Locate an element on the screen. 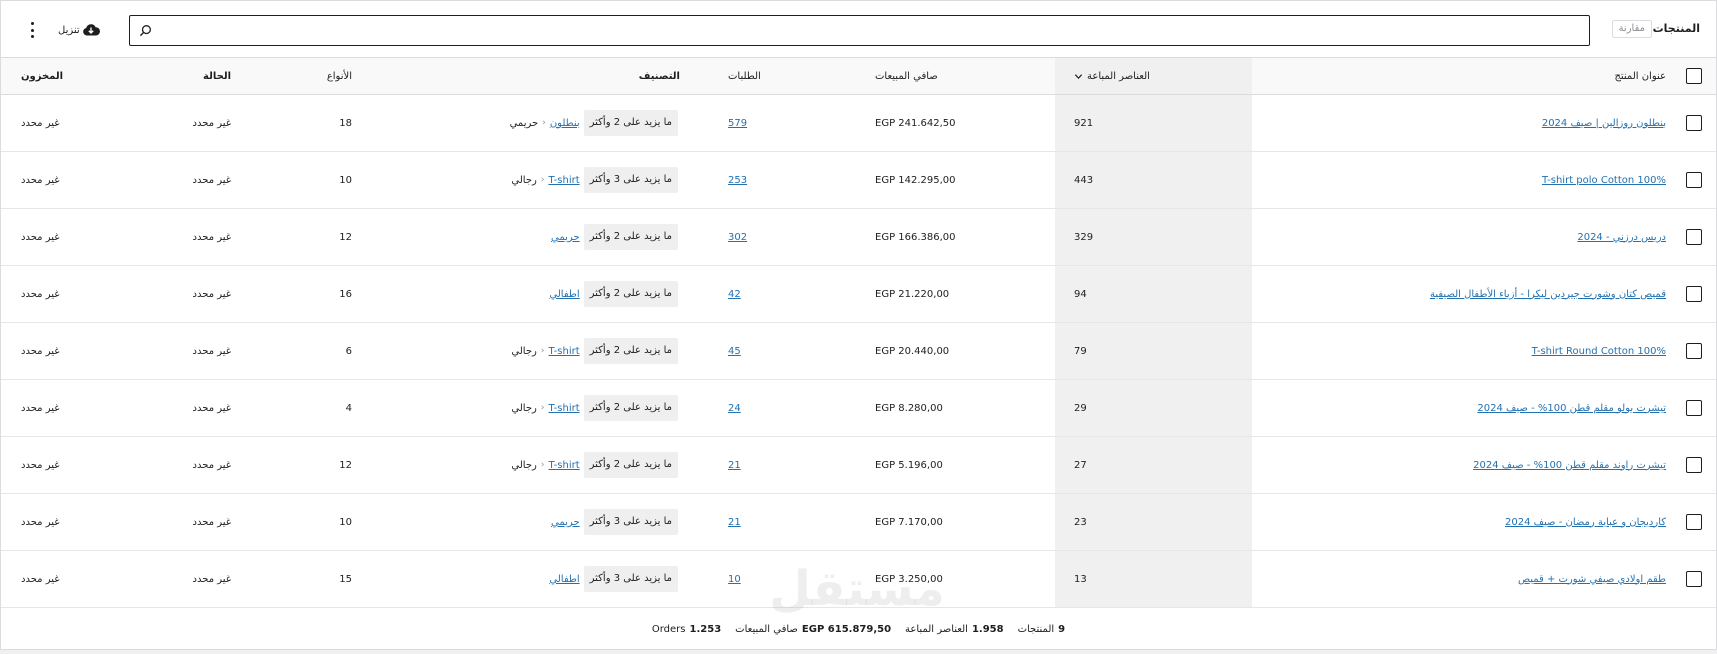  summary-items-sold: 1.958 العناصر المباعة is located at coordinates (954, 629).